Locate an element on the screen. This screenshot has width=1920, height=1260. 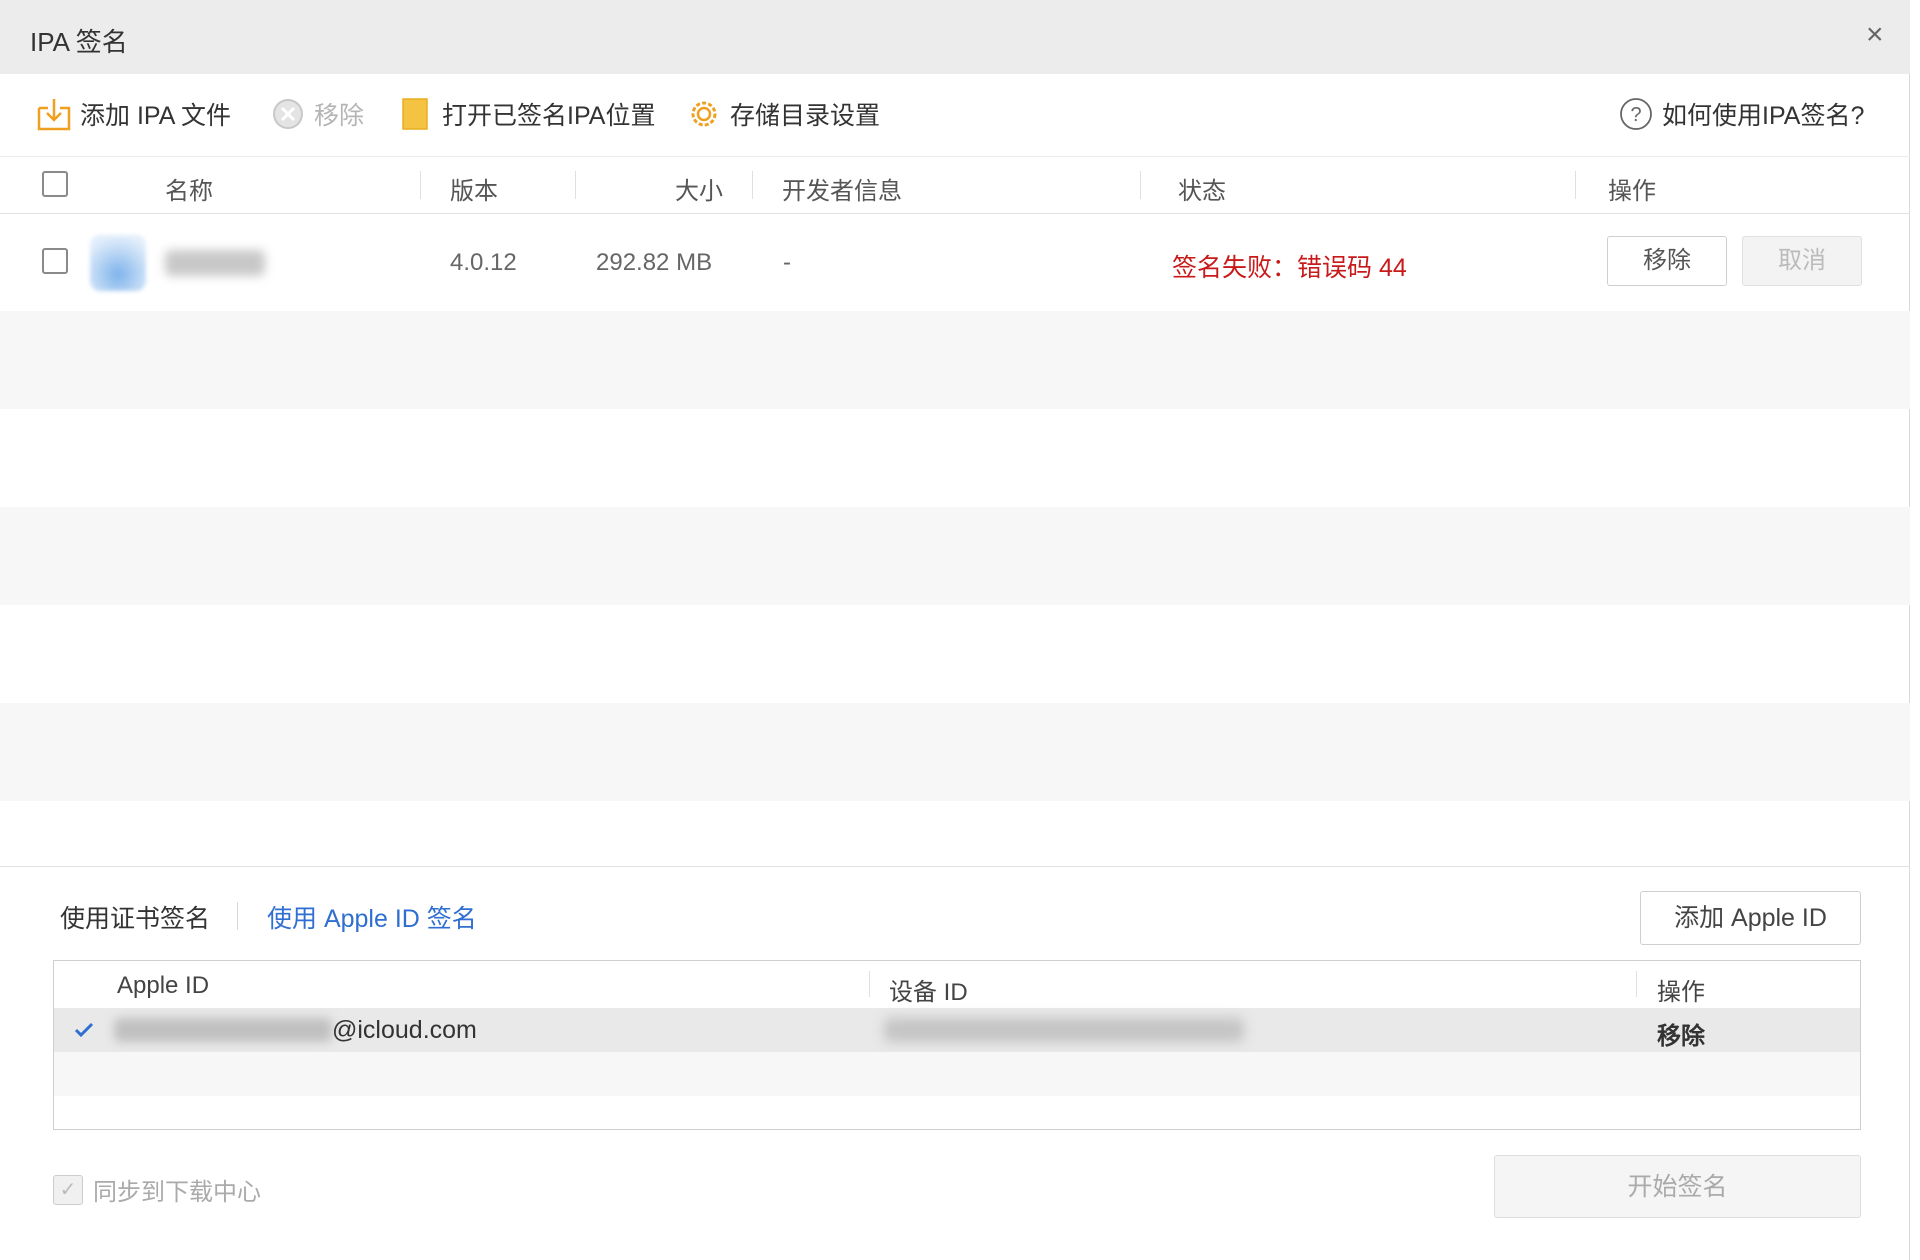
row-cancel-button: 取消 is located at coordinates (1802, 261).